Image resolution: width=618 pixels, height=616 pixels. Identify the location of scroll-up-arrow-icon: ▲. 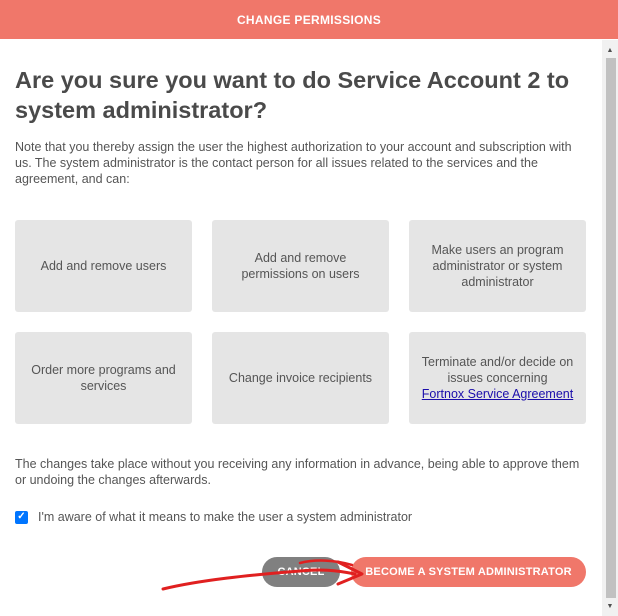
(610, 50).